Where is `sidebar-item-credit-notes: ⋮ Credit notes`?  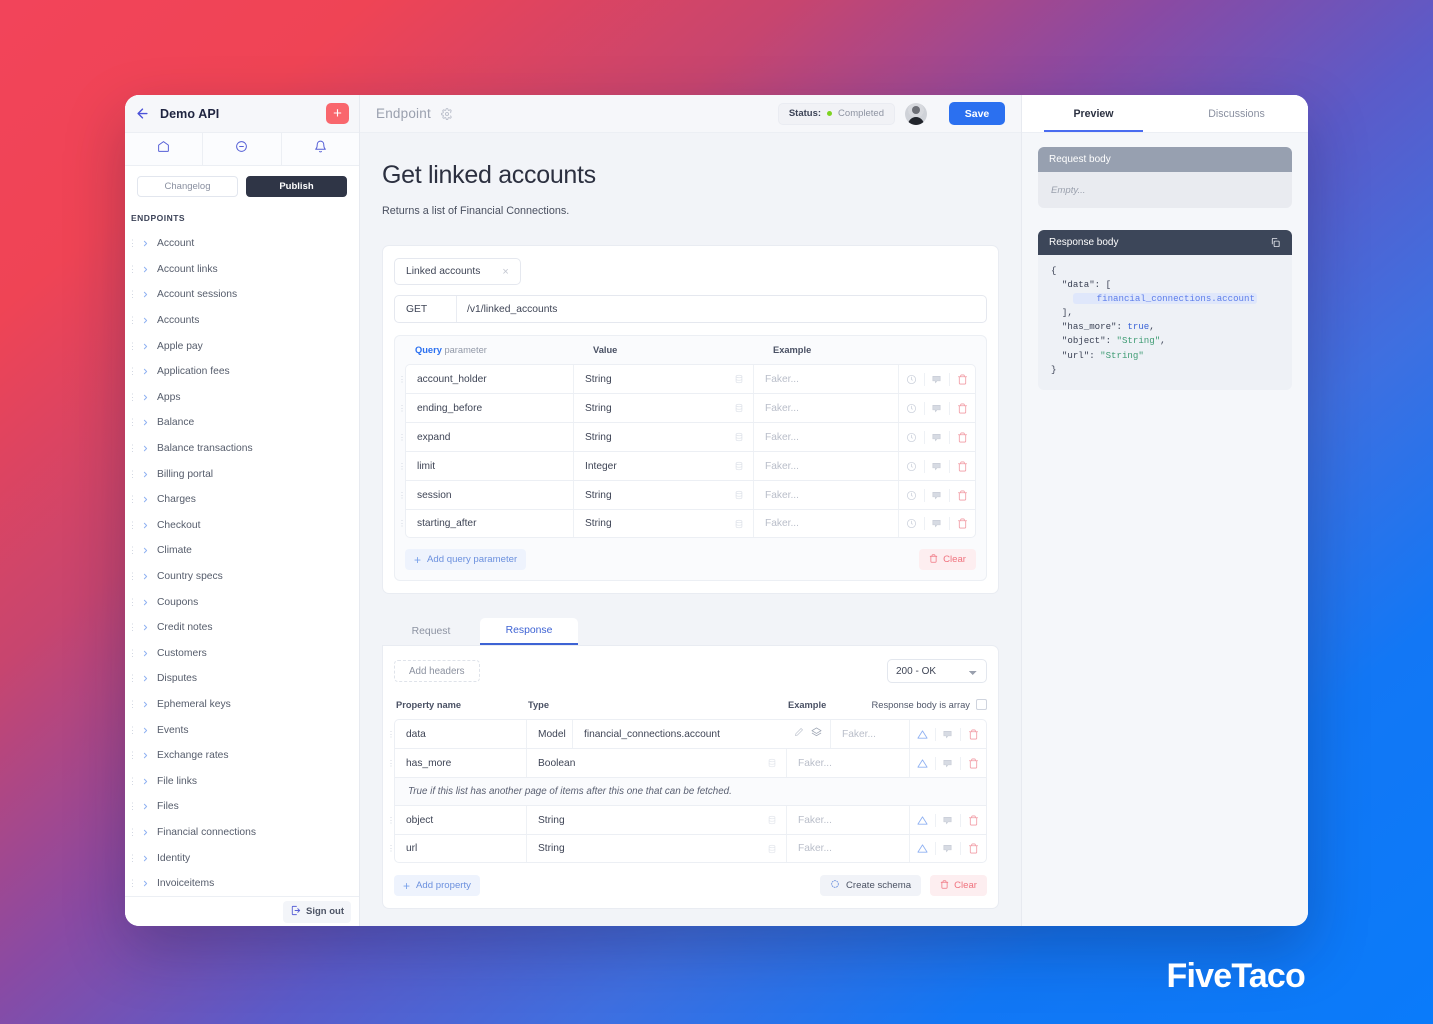 sidebar-item-credit-notes: ⋮ Credit notes is located at coordinates (243, 628).